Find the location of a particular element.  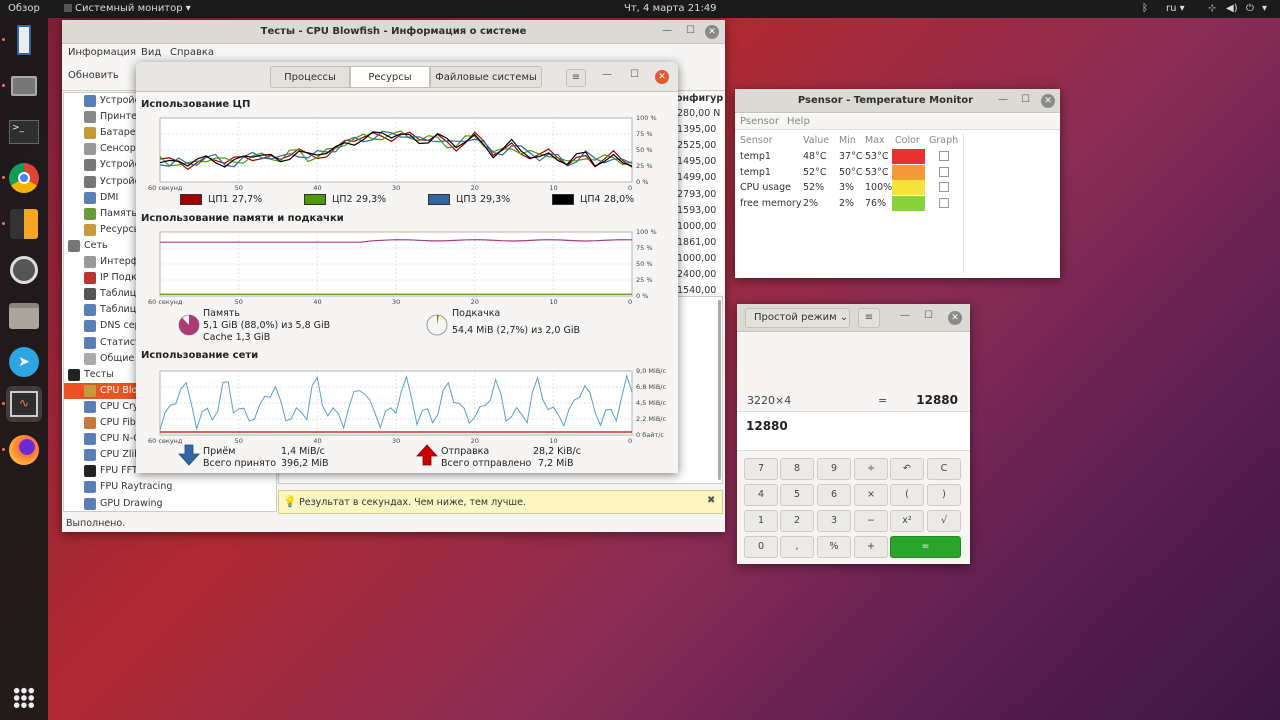

table-cell: 1861,00 is located at coordinates (701, 242).